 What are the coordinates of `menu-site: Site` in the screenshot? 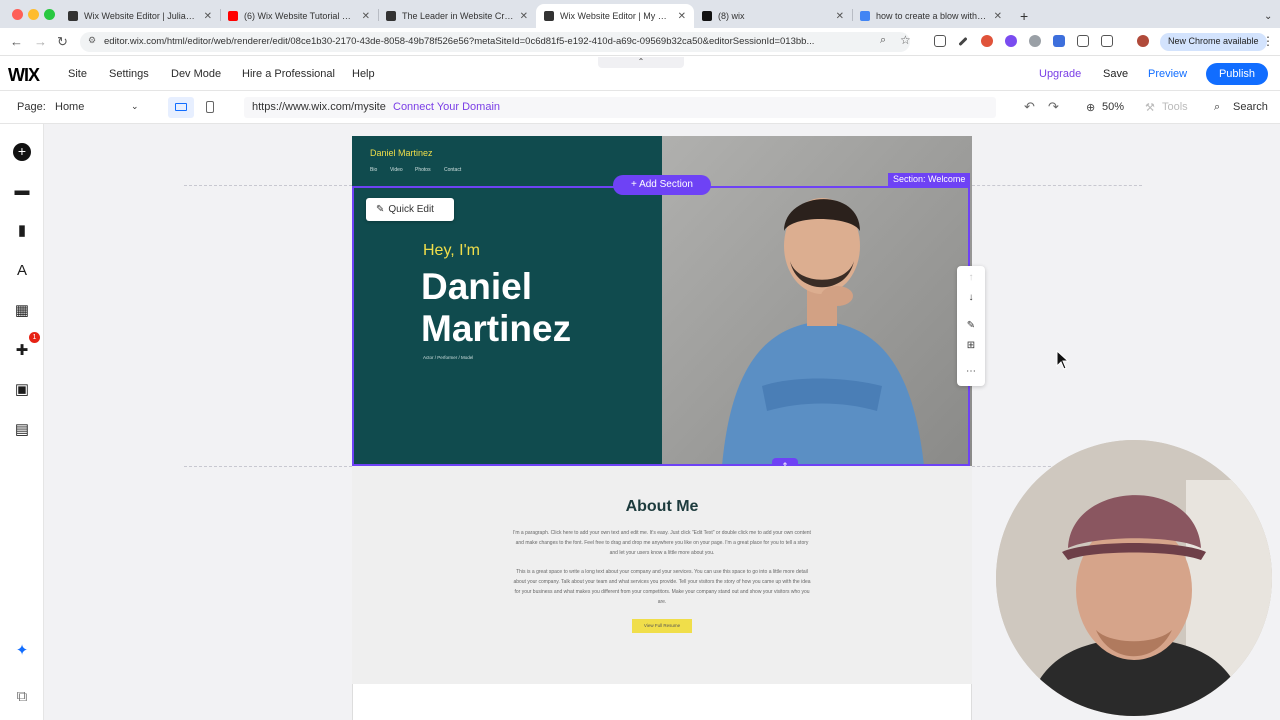 It's located at (77, 74).